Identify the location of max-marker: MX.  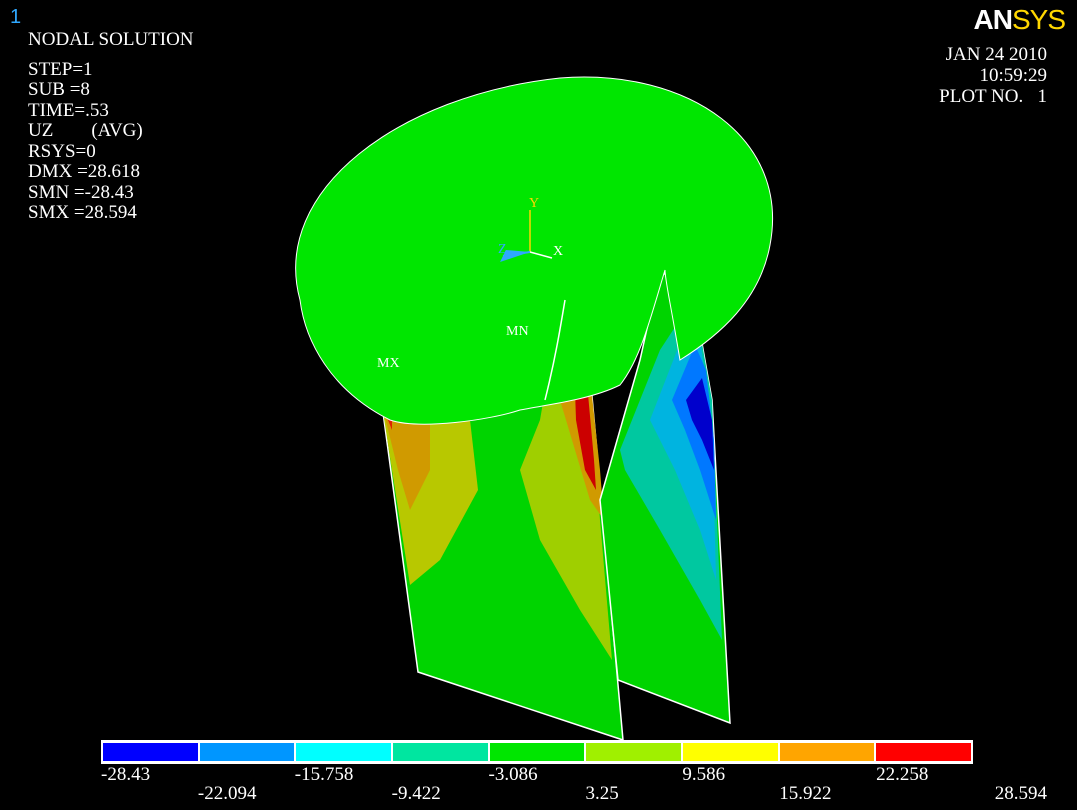
(388, 363).